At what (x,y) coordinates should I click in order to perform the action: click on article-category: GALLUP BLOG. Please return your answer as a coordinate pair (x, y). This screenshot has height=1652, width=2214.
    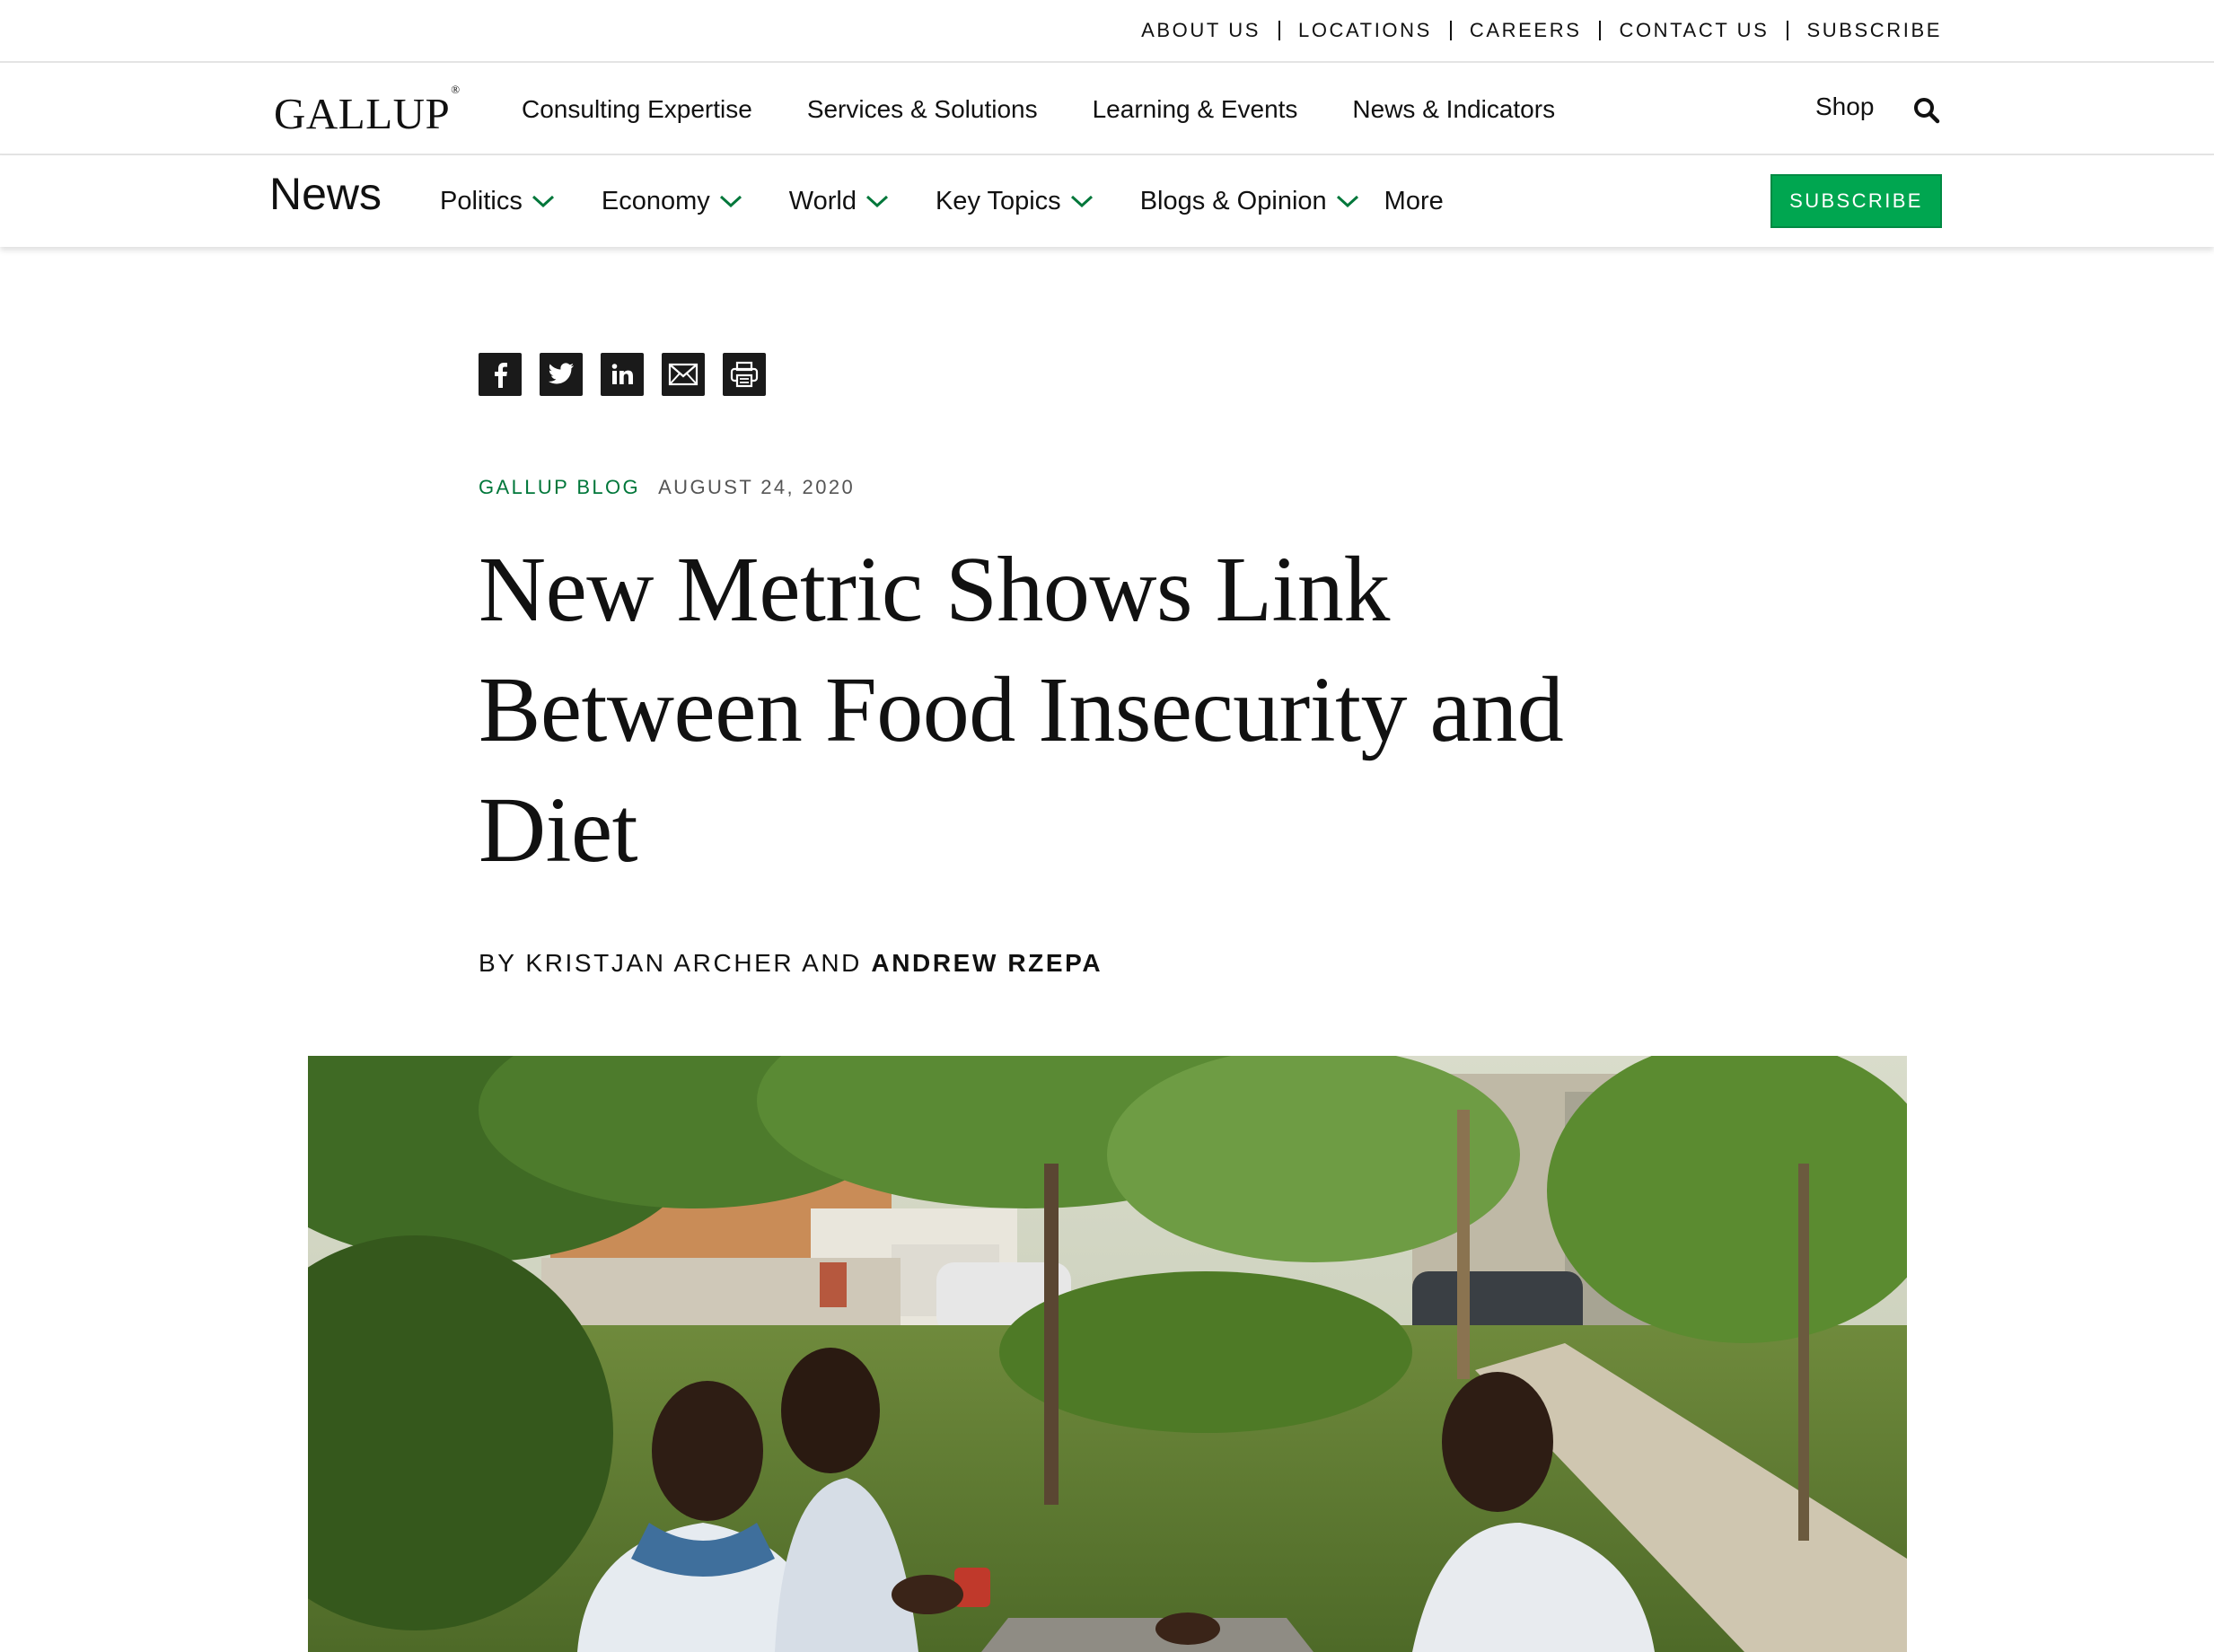
    Looking at the image, I should click on (559, 488).